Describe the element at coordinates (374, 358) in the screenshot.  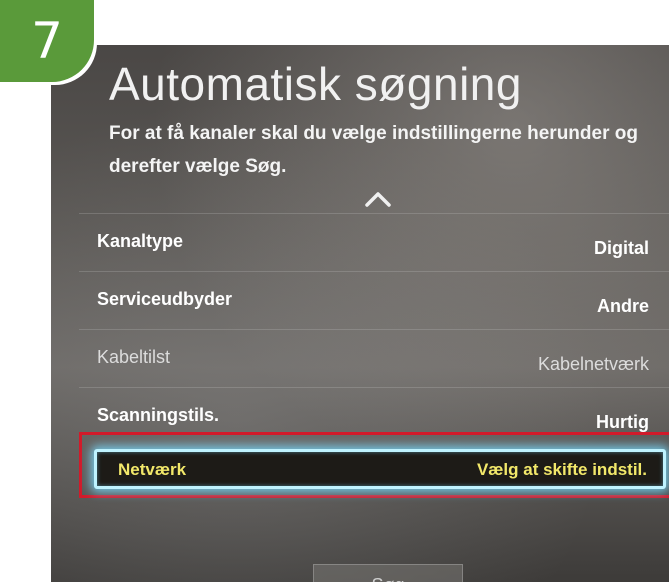
I see `setting-row-cable-mode: Kabeltilst Kabelnetværk` at that location.